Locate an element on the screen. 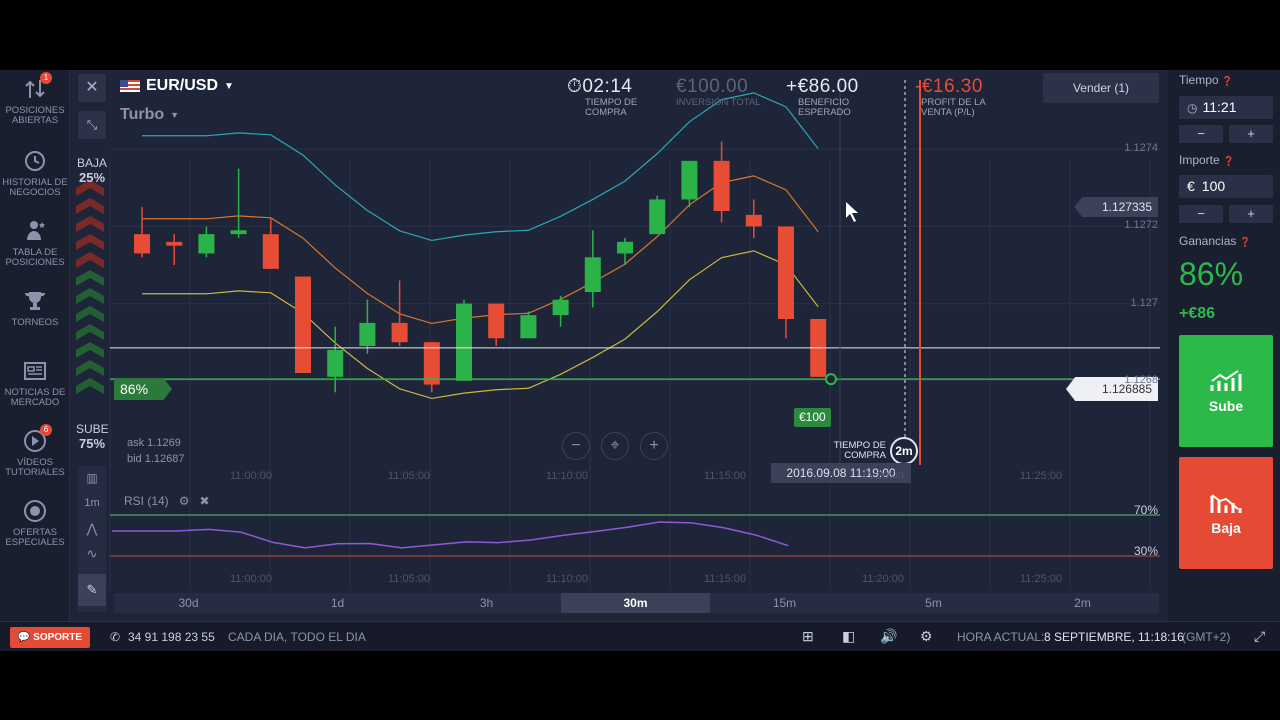  sidebar-item-tournaments: TORNEOS is located at coordinates (35, 308).